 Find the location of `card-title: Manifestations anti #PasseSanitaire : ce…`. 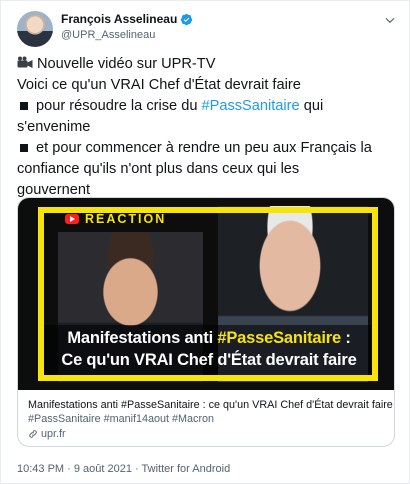

card-title: Manifestations anti #PasseSanitaire : ce… is located at coordinates (211, 405).